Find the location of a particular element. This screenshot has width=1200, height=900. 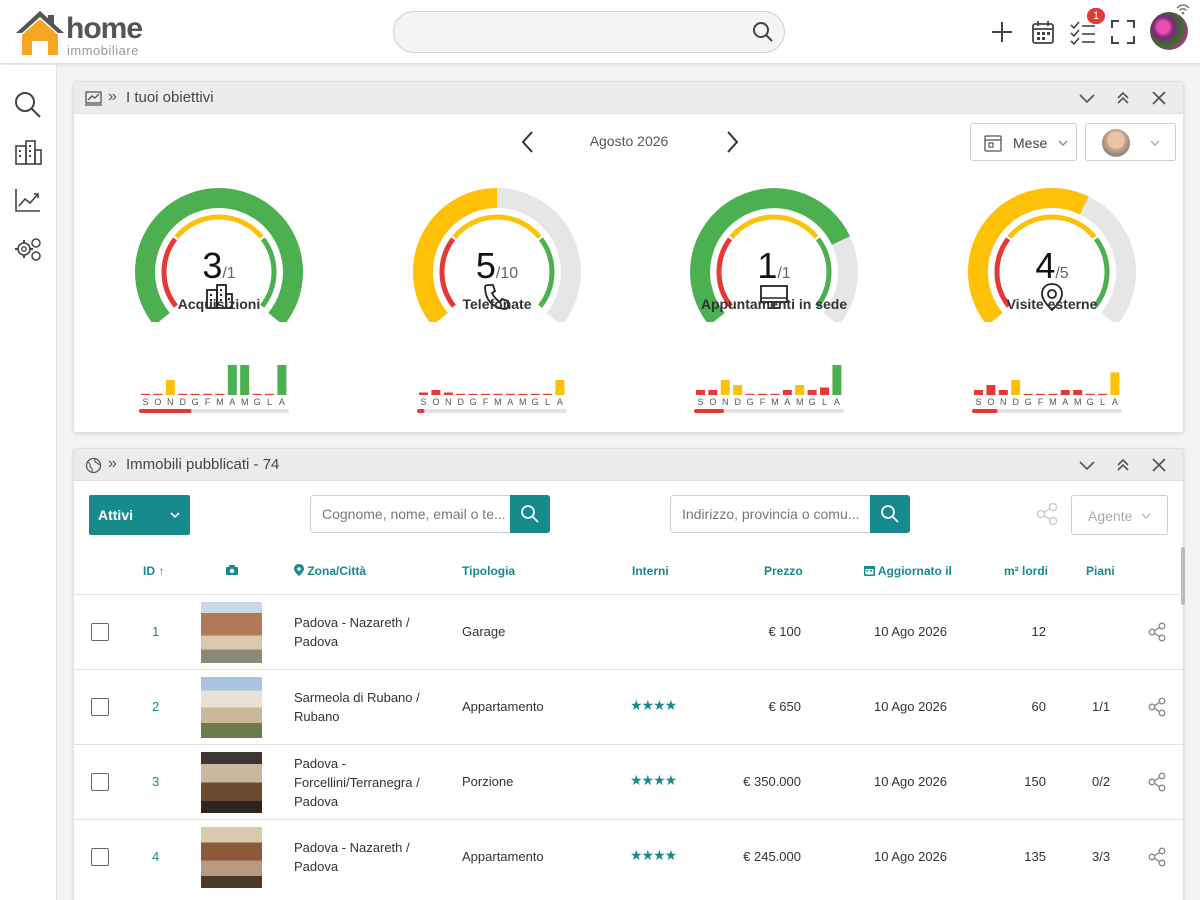

property-id-link: 4 is located at coordinates (155, 856).